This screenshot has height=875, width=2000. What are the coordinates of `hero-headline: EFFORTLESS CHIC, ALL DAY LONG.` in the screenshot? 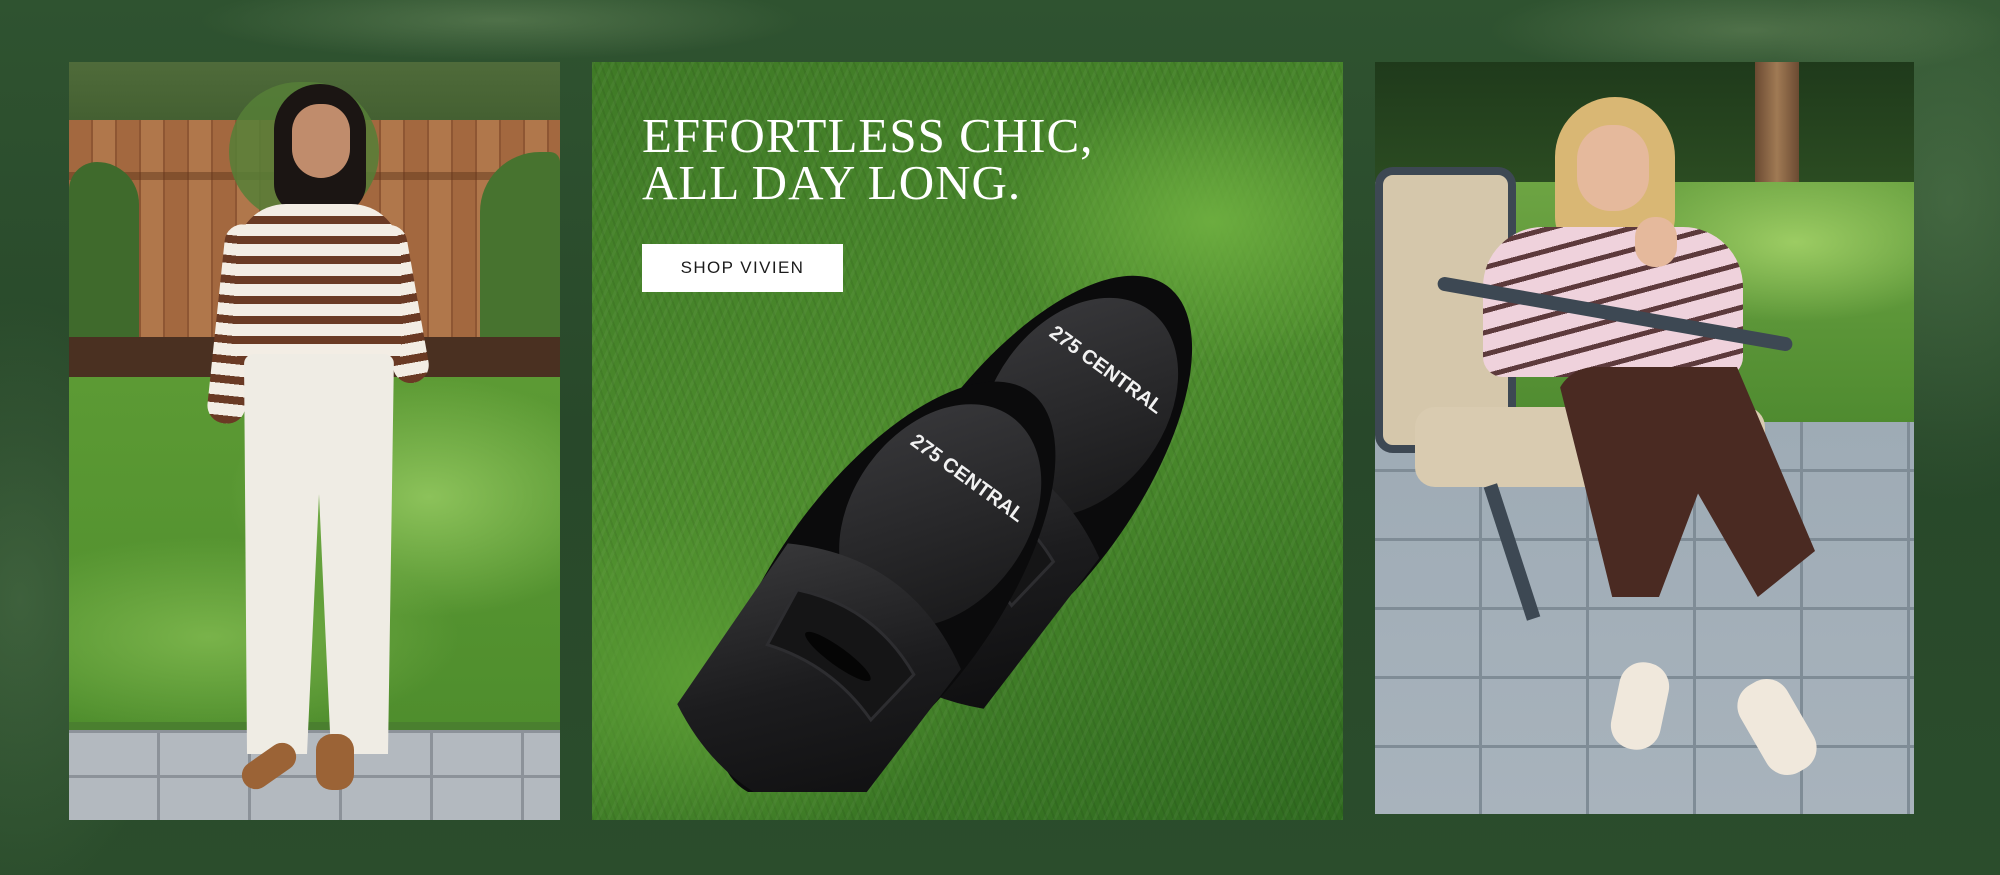 It's located at (868, 159).